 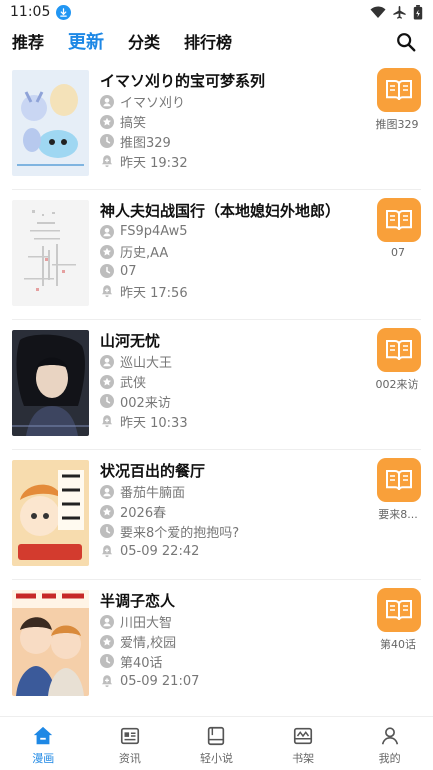 I want to click on comic-author: 川田大智, so click(x=146, y=624).